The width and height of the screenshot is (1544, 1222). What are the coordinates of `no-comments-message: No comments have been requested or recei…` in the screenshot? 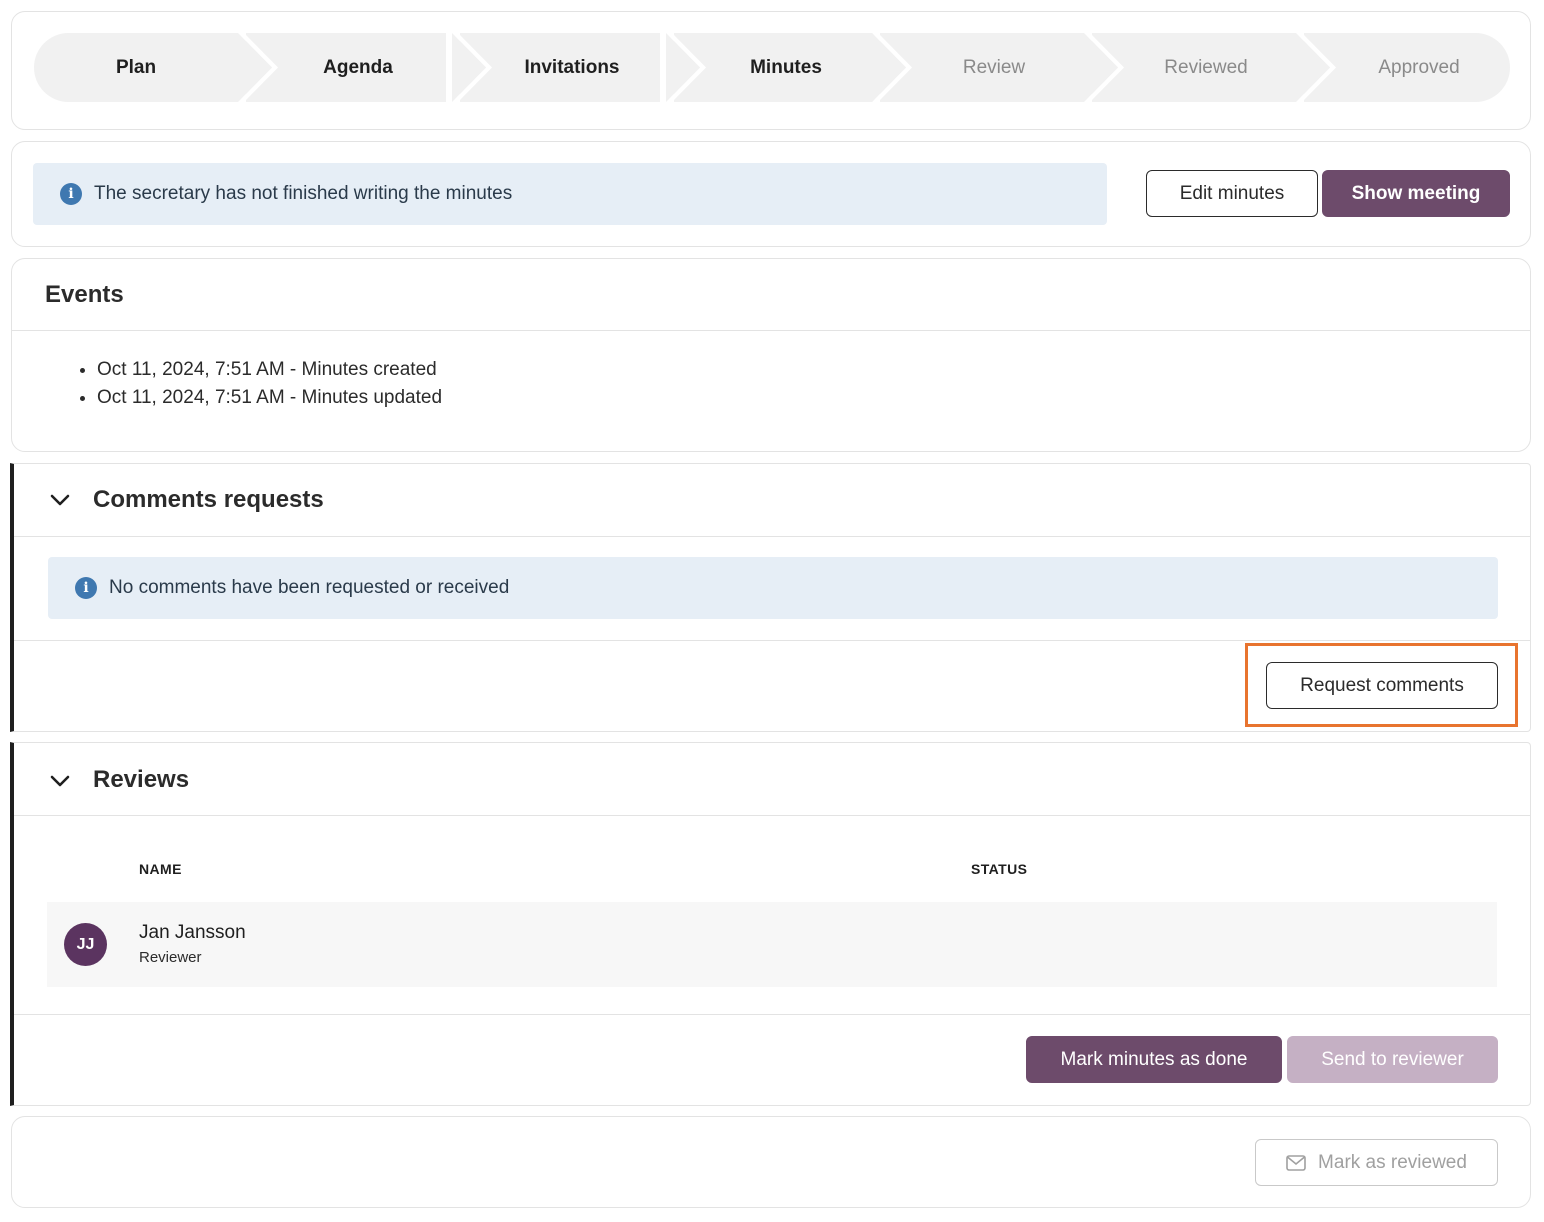 It's located at (309, 587).